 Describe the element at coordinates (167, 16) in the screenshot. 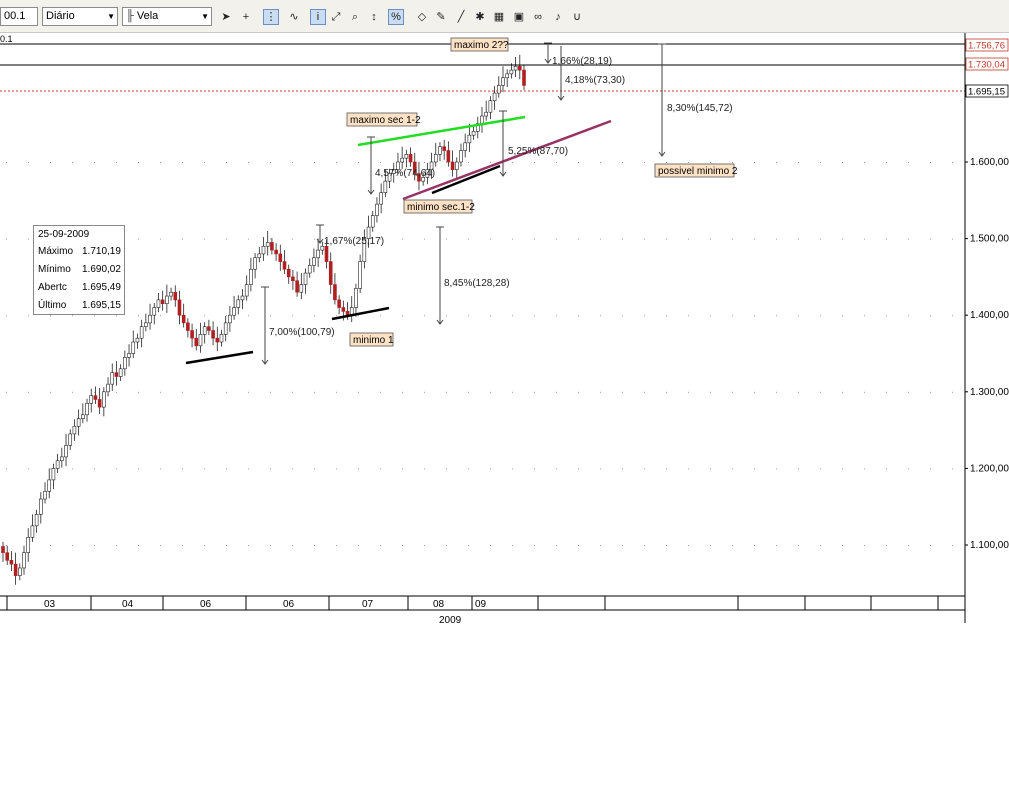

I see `chart-style-select: ╟ Vela ▼` at that location.